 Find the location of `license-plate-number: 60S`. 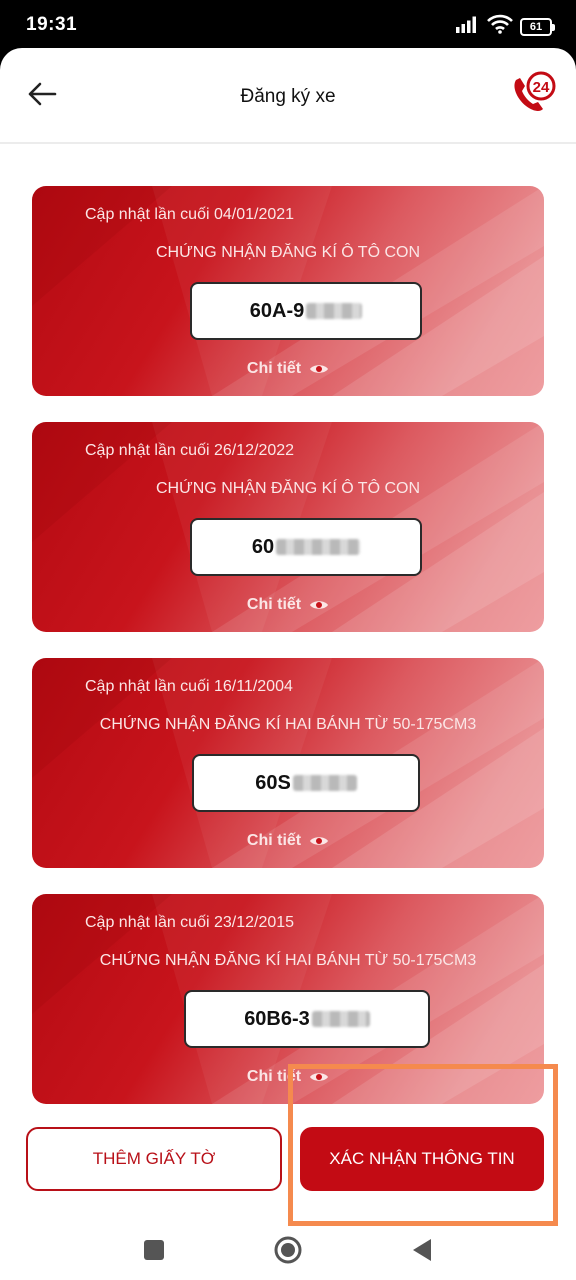

license-plate-number: 60S is located at coordinates (273, 782).